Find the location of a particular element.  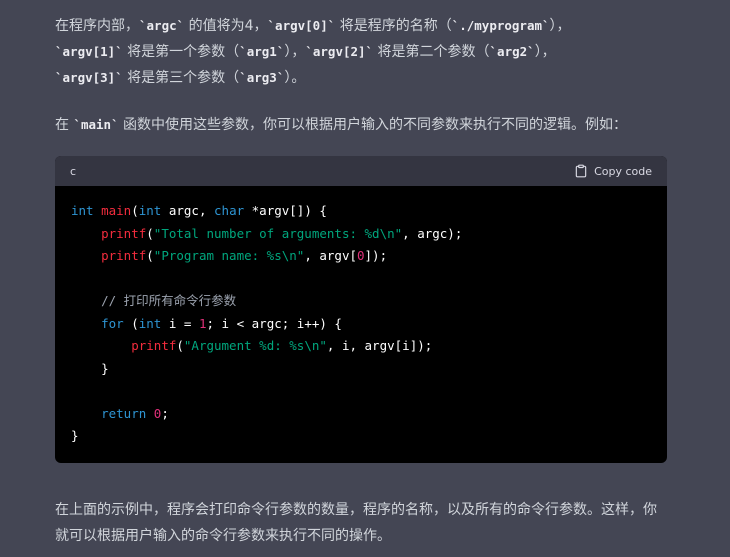

copy-code-button: Copy code is located at coordinates (613, 171).